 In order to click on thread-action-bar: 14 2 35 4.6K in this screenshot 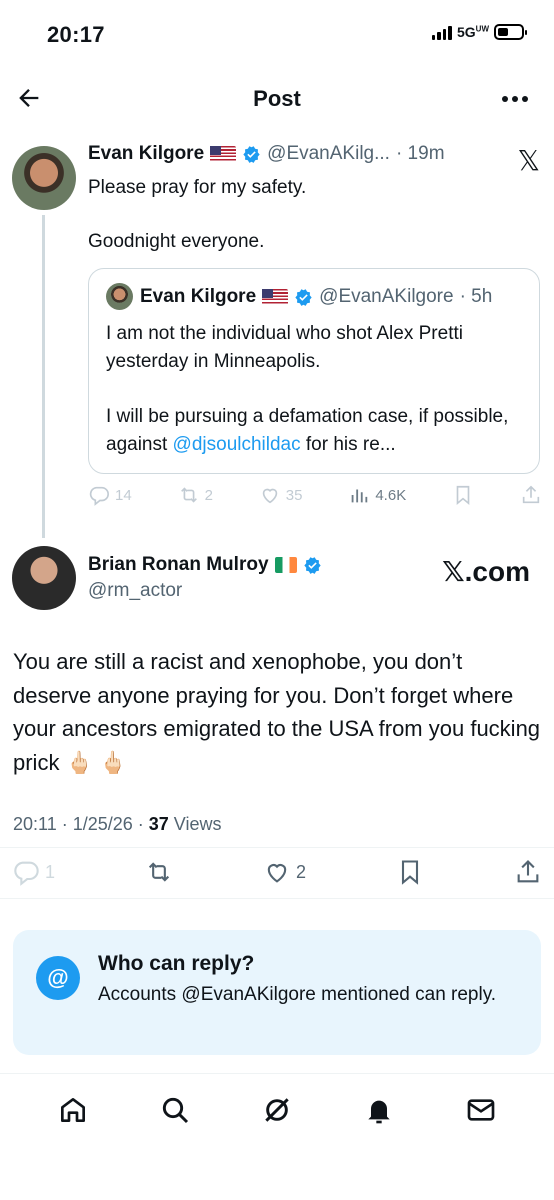, I will do `click(315, 495)`.